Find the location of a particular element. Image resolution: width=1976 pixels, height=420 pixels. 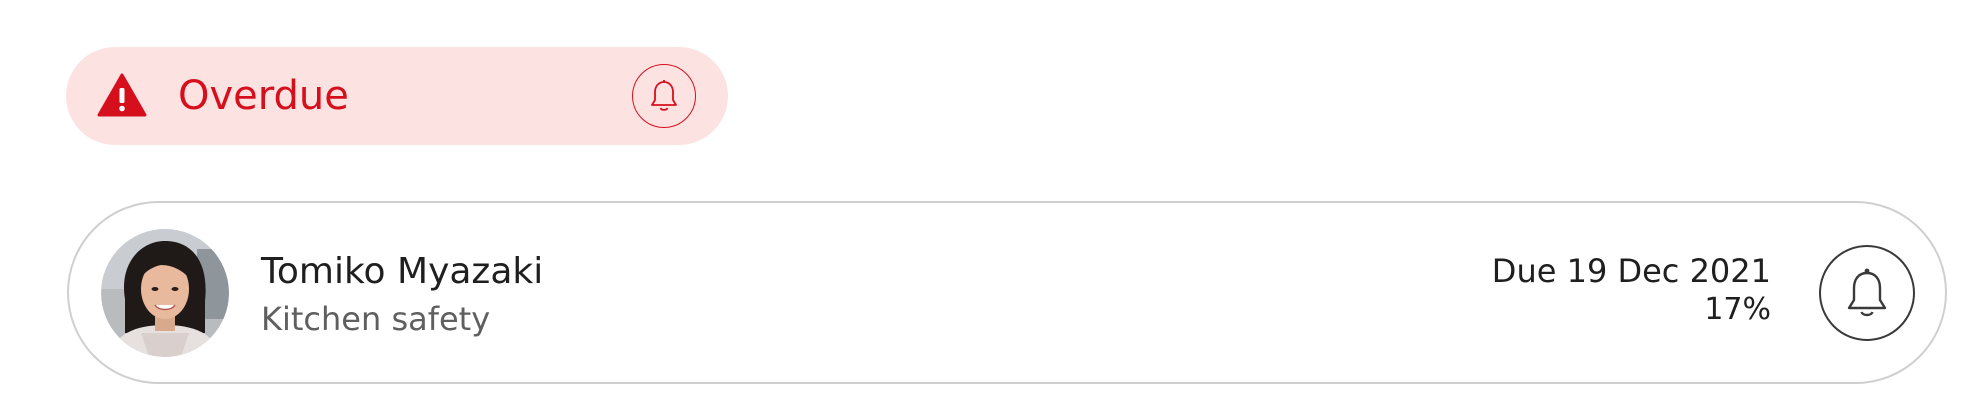

send-reminder-button is located at coordinates (1867, 293).